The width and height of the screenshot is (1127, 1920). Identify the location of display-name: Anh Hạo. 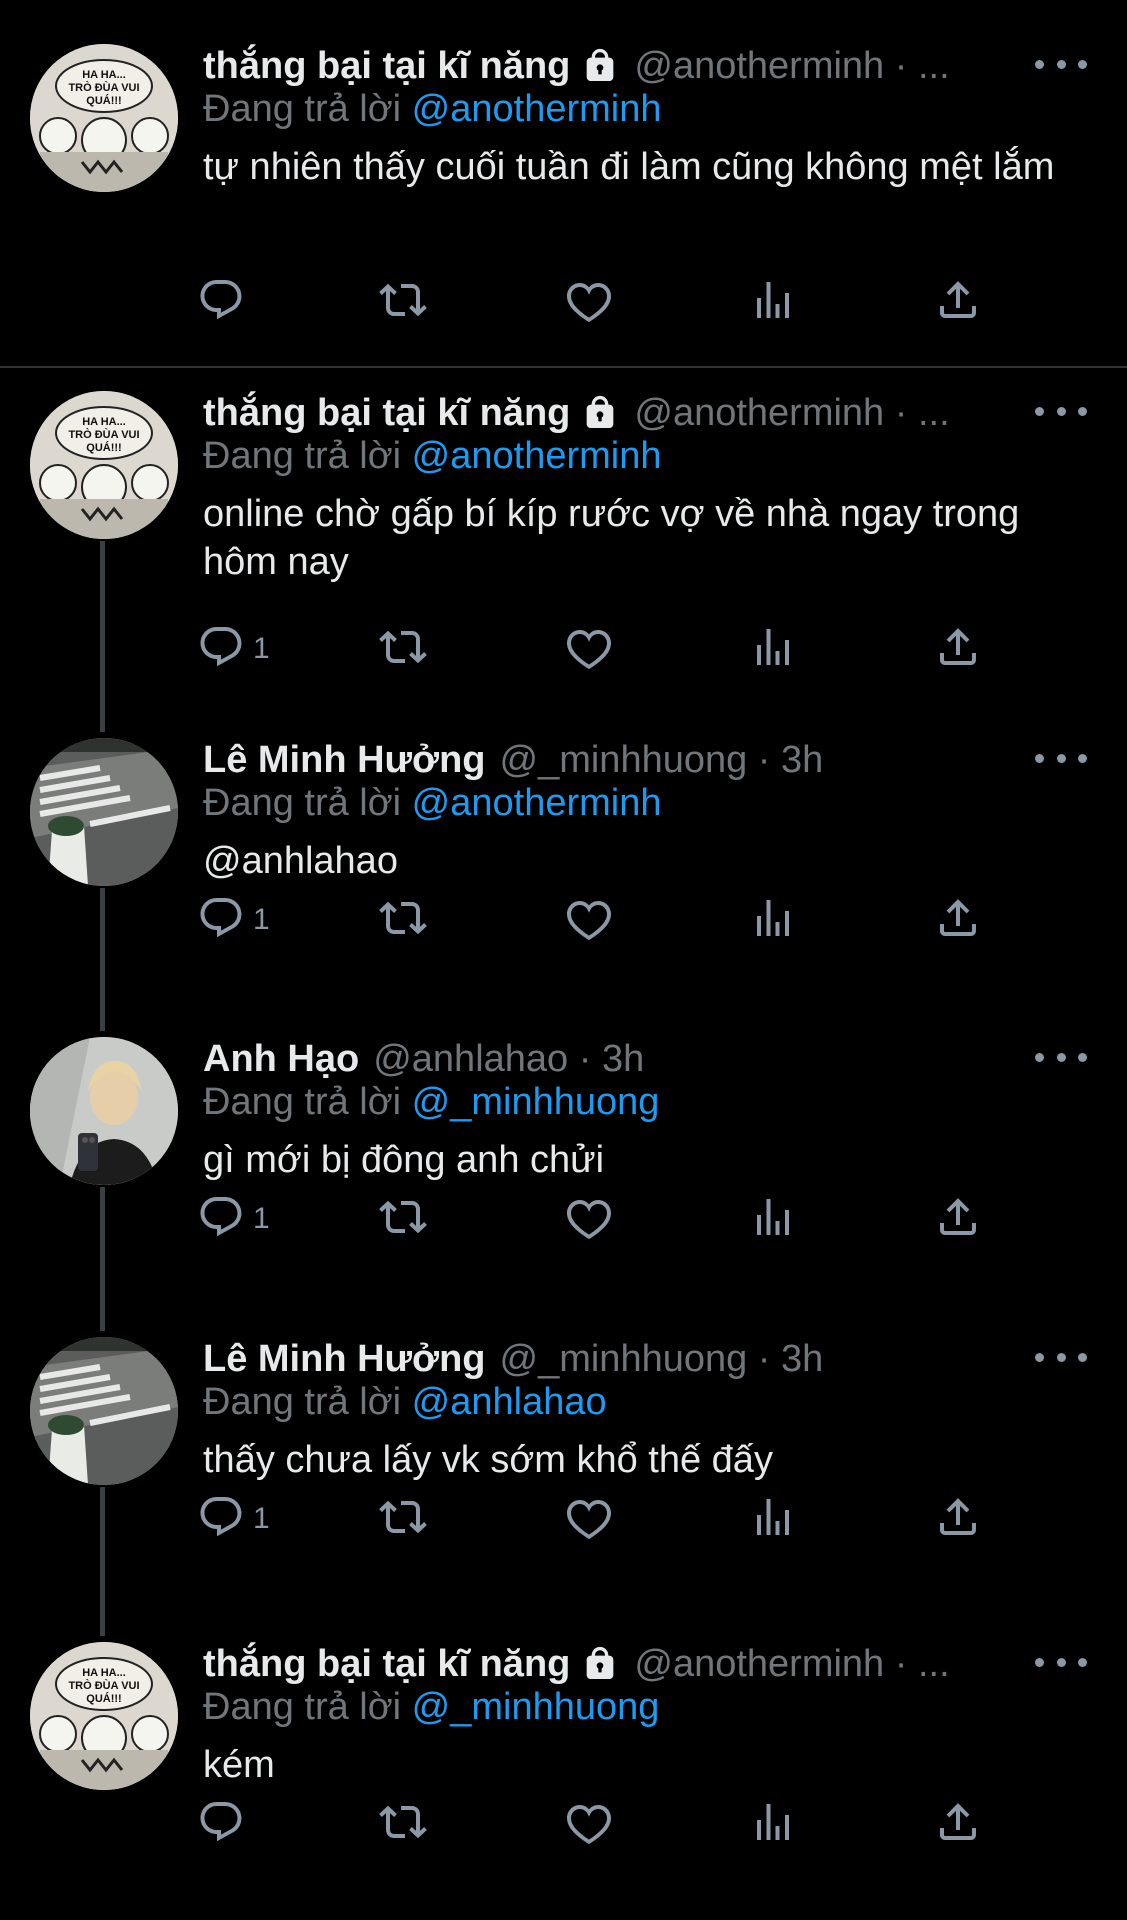
(281, 1059).